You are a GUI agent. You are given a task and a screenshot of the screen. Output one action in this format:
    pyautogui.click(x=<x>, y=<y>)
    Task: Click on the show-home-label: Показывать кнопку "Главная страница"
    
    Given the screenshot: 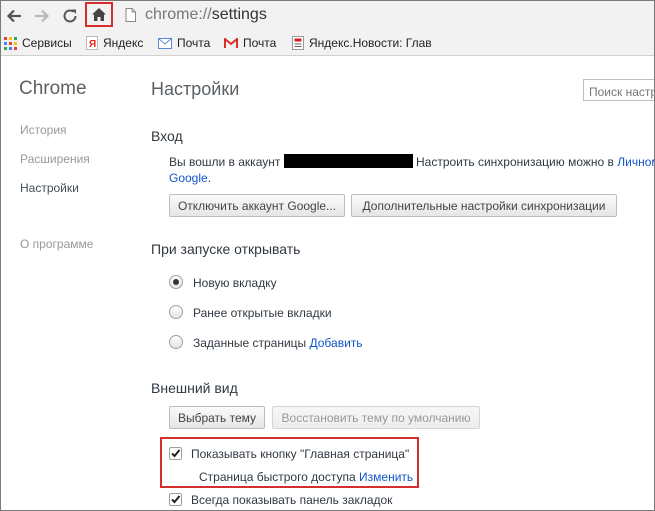 What is the action you would take?
    pyautogui.click(x=300, y=454)
    